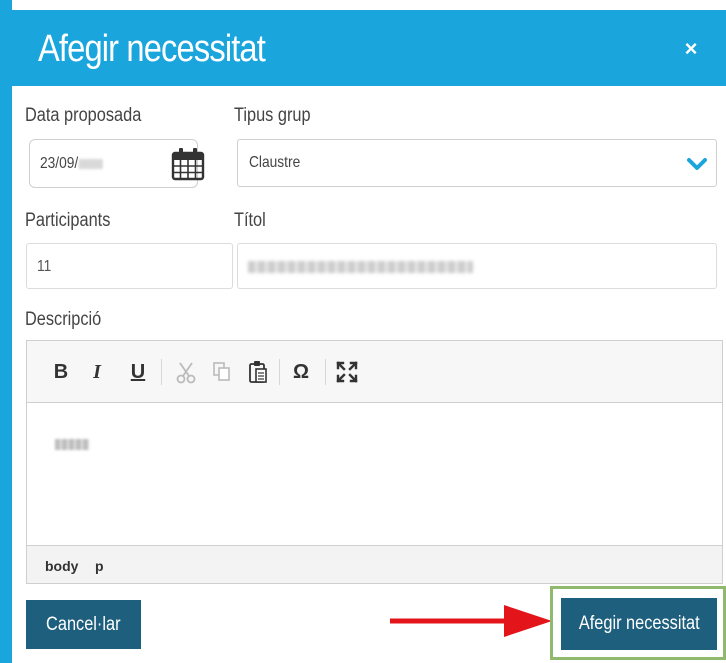  I want to click on editor-toolbar: B I U Ω, so click(374, 372).